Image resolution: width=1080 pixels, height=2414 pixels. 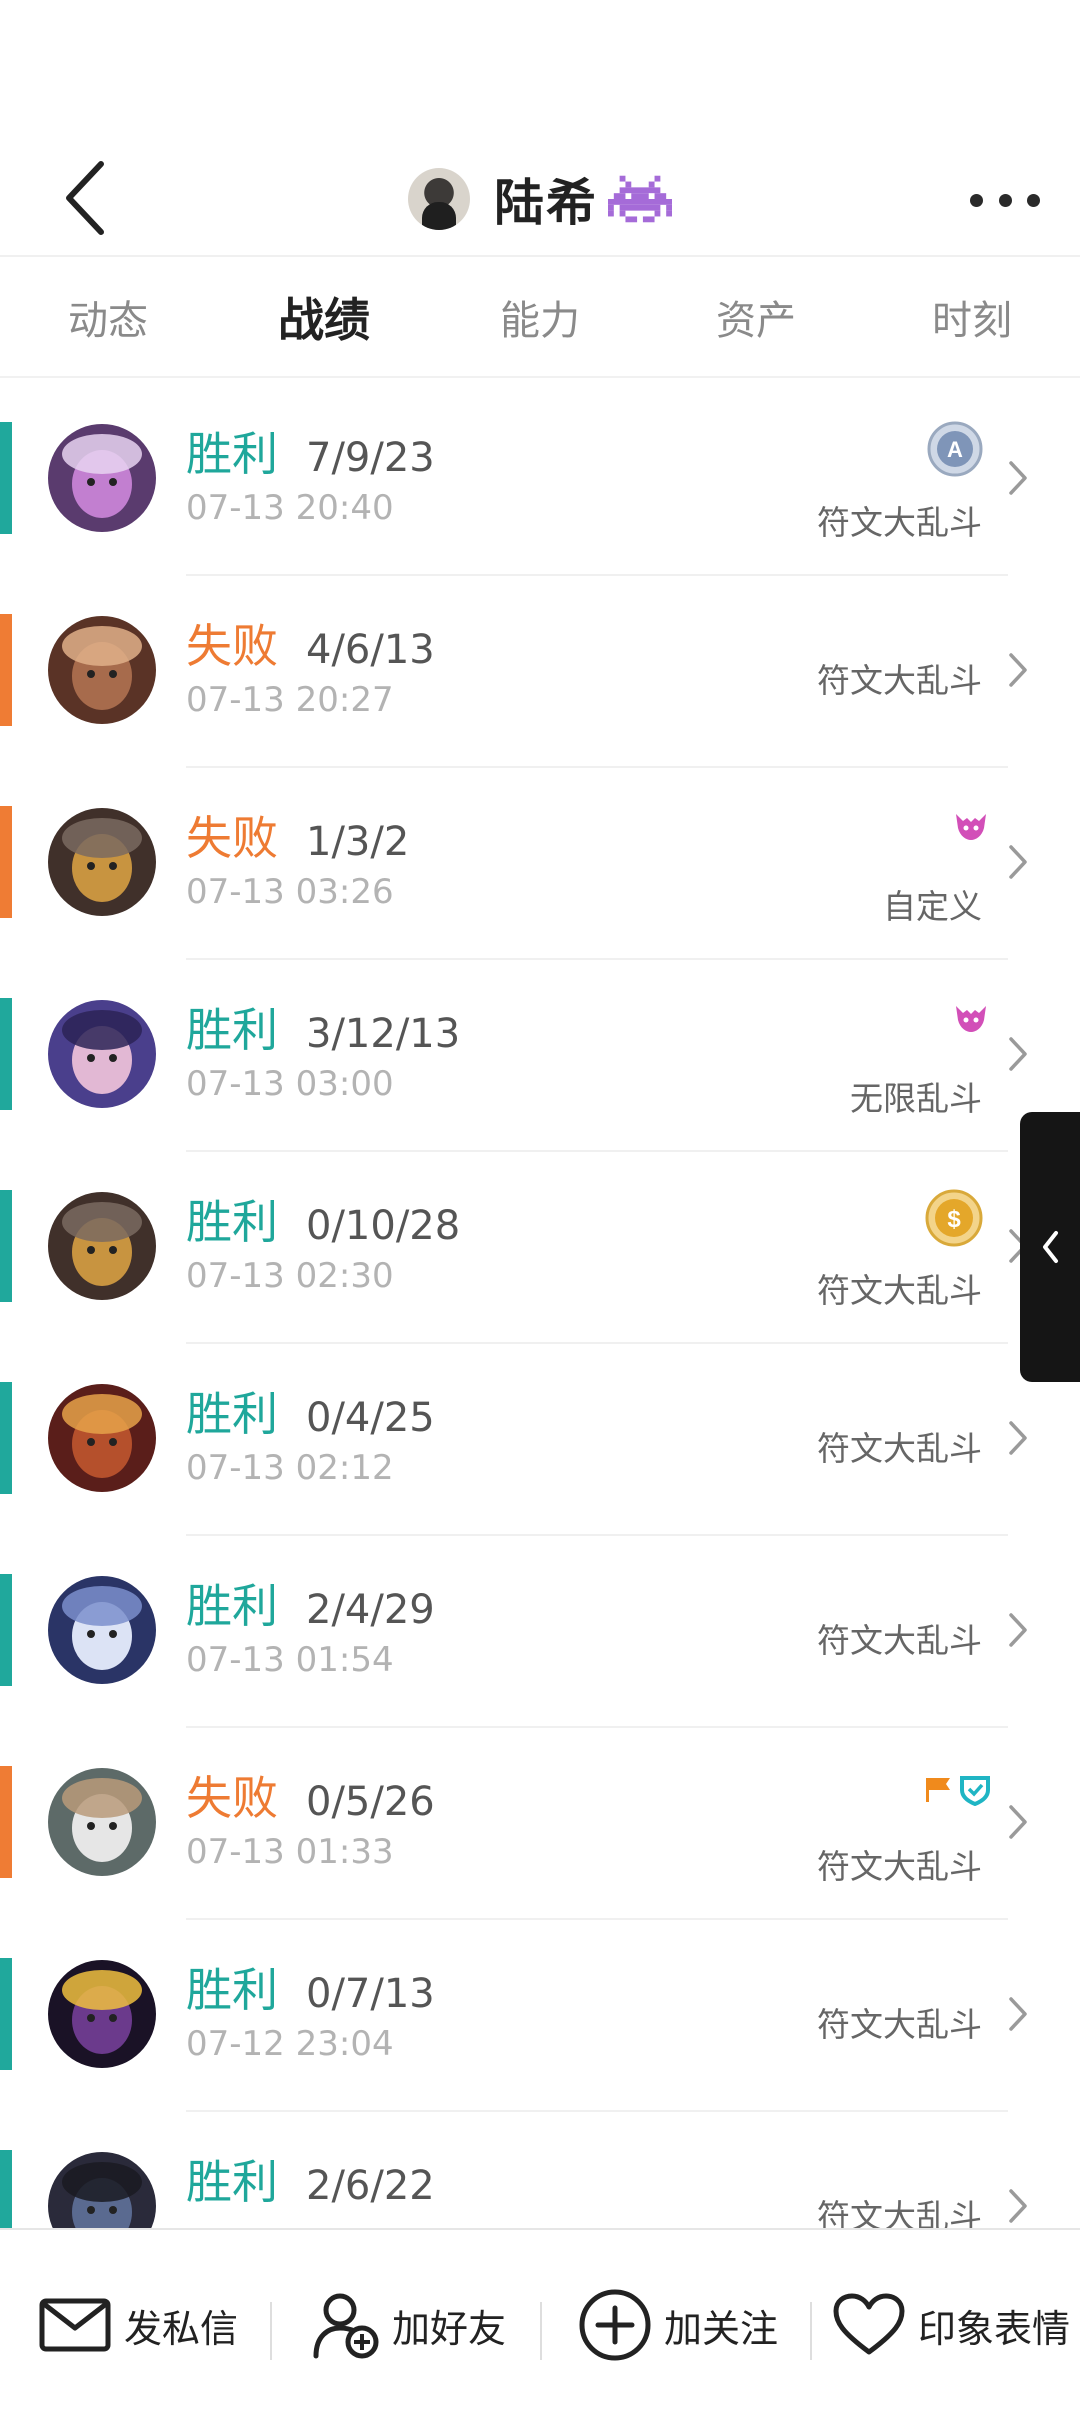 What do you see at coordinates (138, 2325) in the screenshot?
I see `send-message-button: 发私信` at bounding box center [138, 2325].